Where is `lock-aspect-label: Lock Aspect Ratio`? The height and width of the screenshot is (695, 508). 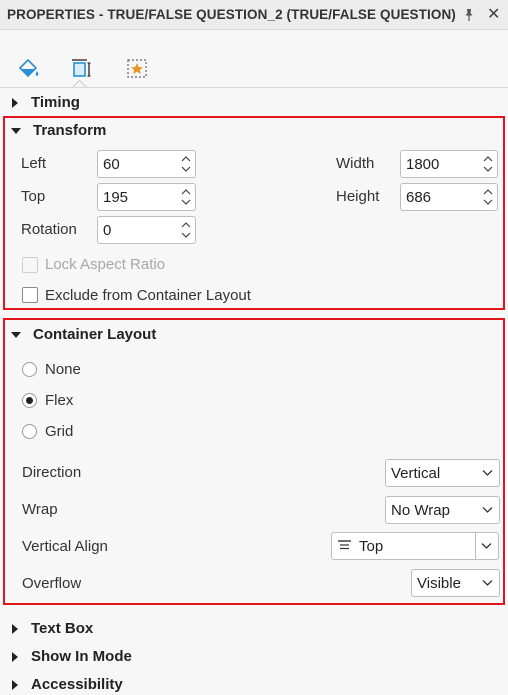 lock-aspect-label: Lock Aspect Ratio is located at coordinates (105, 264).